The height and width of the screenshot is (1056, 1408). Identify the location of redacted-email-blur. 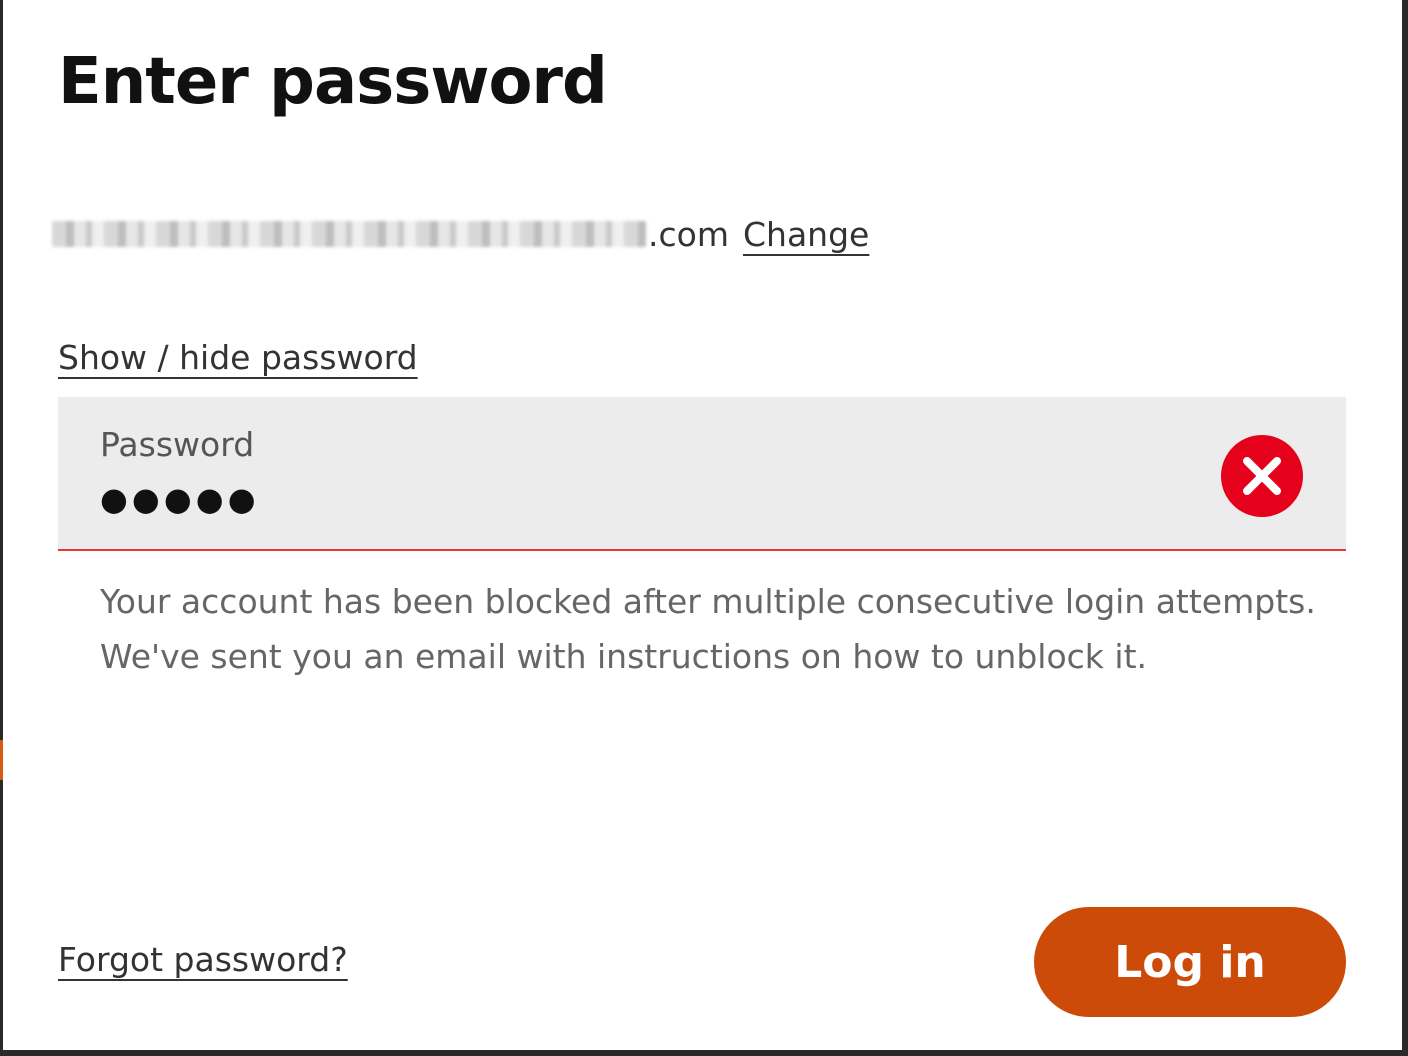
(349, 234).